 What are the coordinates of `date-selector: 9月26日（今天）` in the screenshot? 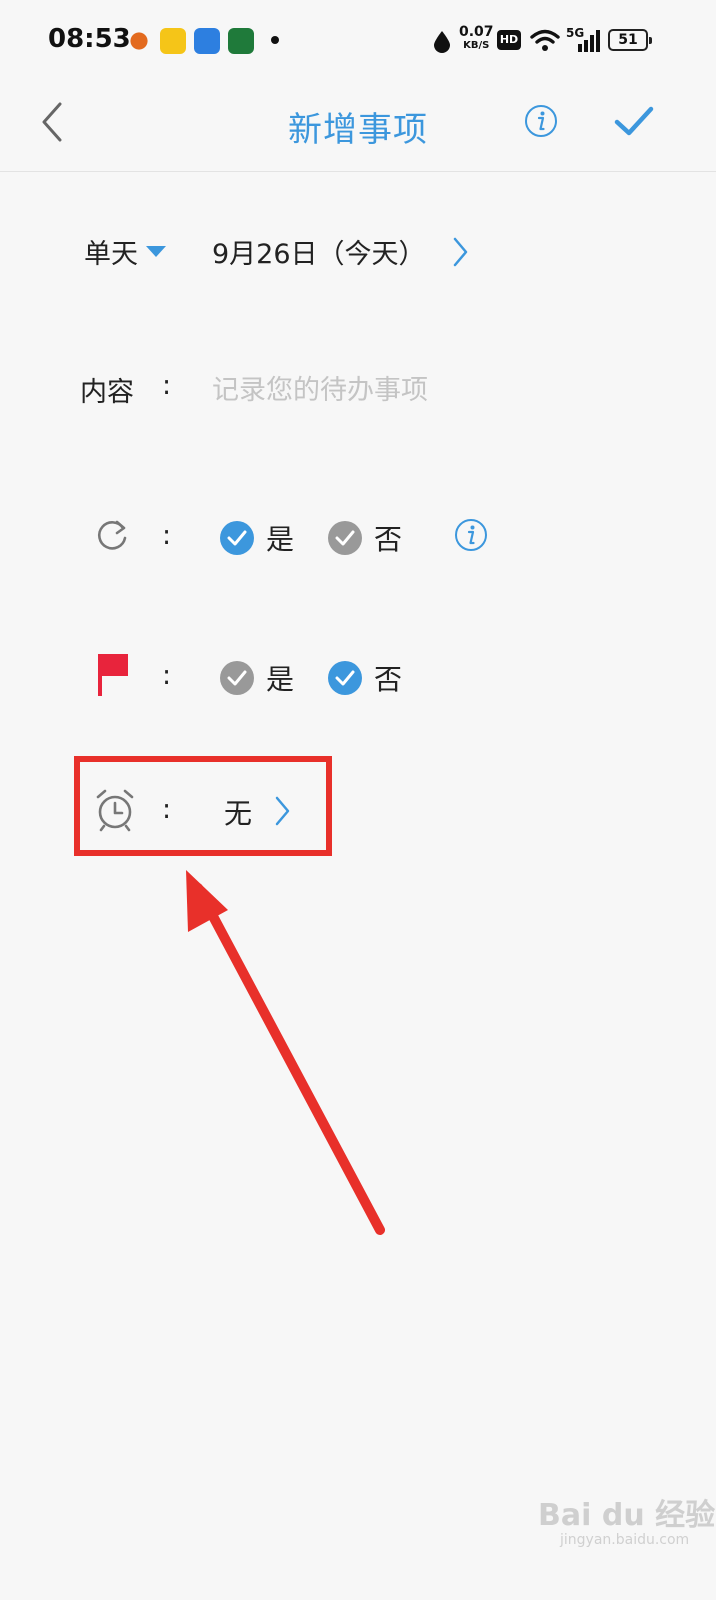 It's located at (340, 251).